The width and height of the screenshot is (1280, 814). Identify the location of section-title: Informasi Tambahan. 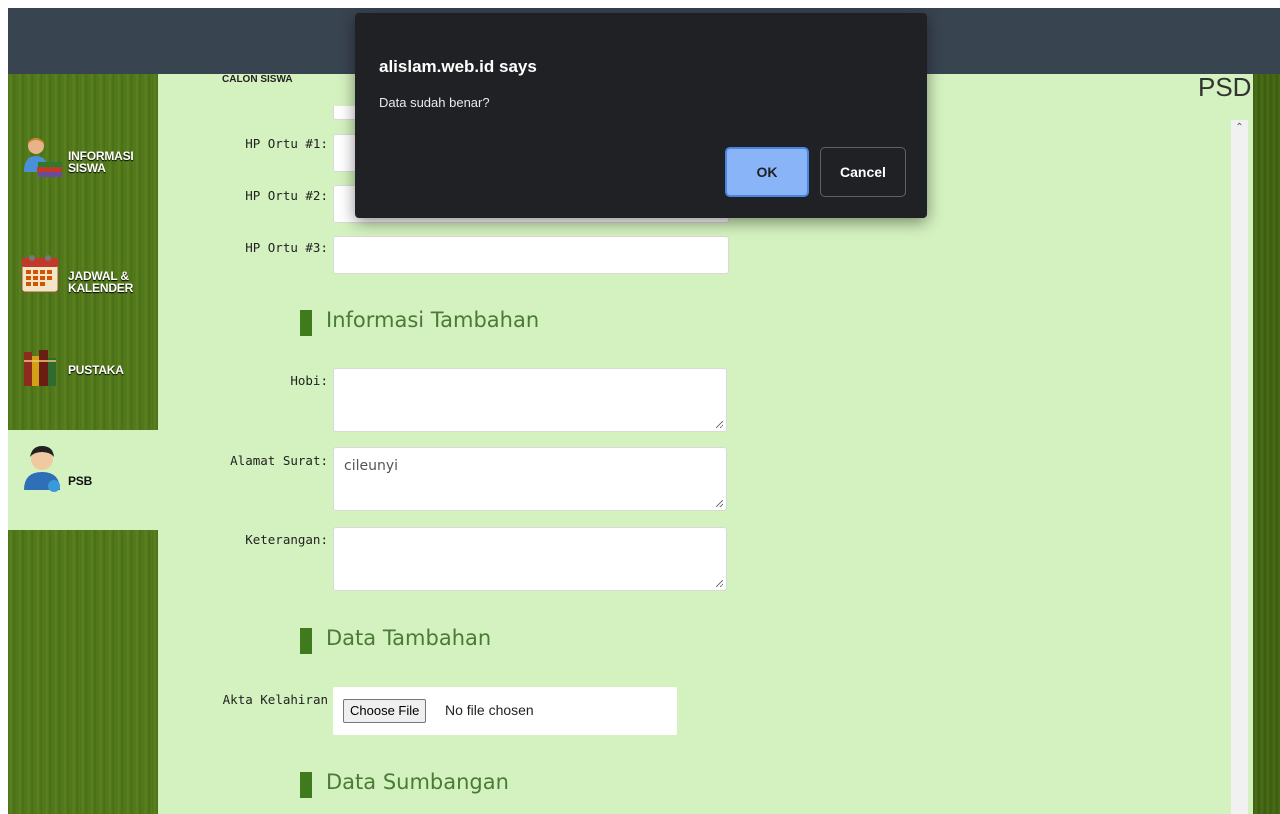
(433, 320).